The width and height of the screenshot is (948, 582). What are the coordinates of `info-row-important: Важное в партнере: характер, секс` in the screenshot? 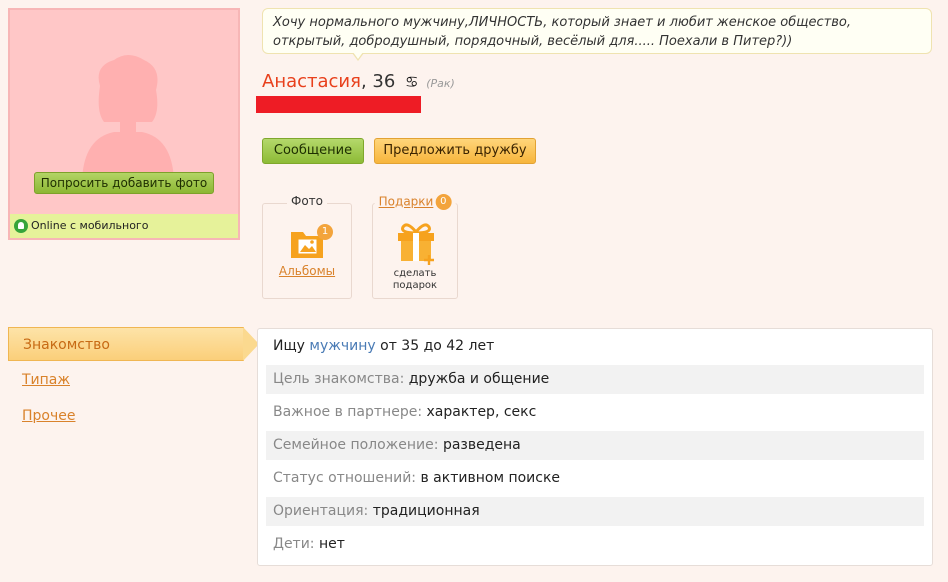 It's located at (595, 412).